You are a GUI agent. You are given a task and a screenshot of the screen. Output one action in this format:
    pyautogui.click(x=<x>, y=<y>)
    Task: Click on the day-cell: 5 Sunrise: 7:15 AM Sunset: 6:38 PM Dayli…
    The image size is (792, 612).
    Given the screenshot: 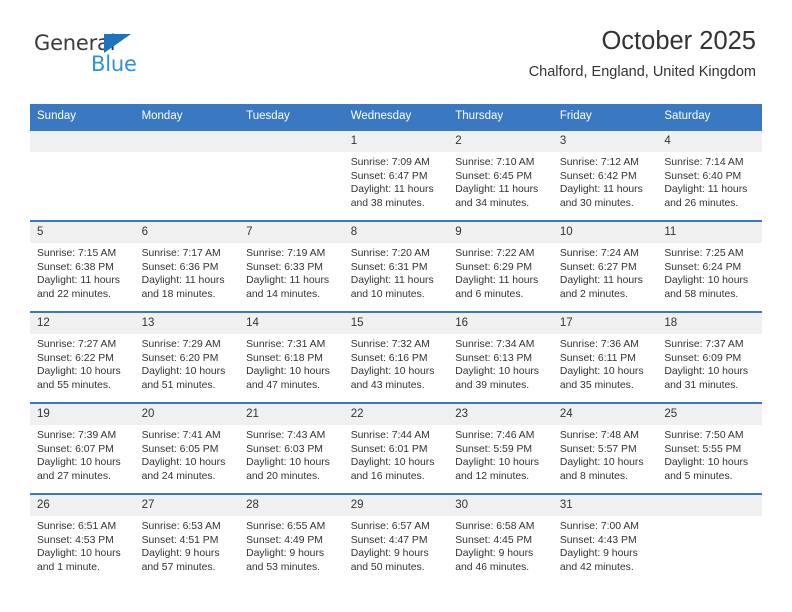 What is the action you would take?
    pyautogui.click(x=82, y=266)
    